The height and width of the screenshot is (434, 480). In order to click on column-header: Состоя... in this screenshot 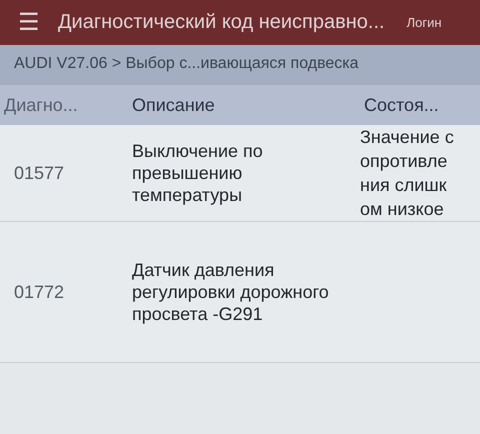, I will do `click(416, 105)`.